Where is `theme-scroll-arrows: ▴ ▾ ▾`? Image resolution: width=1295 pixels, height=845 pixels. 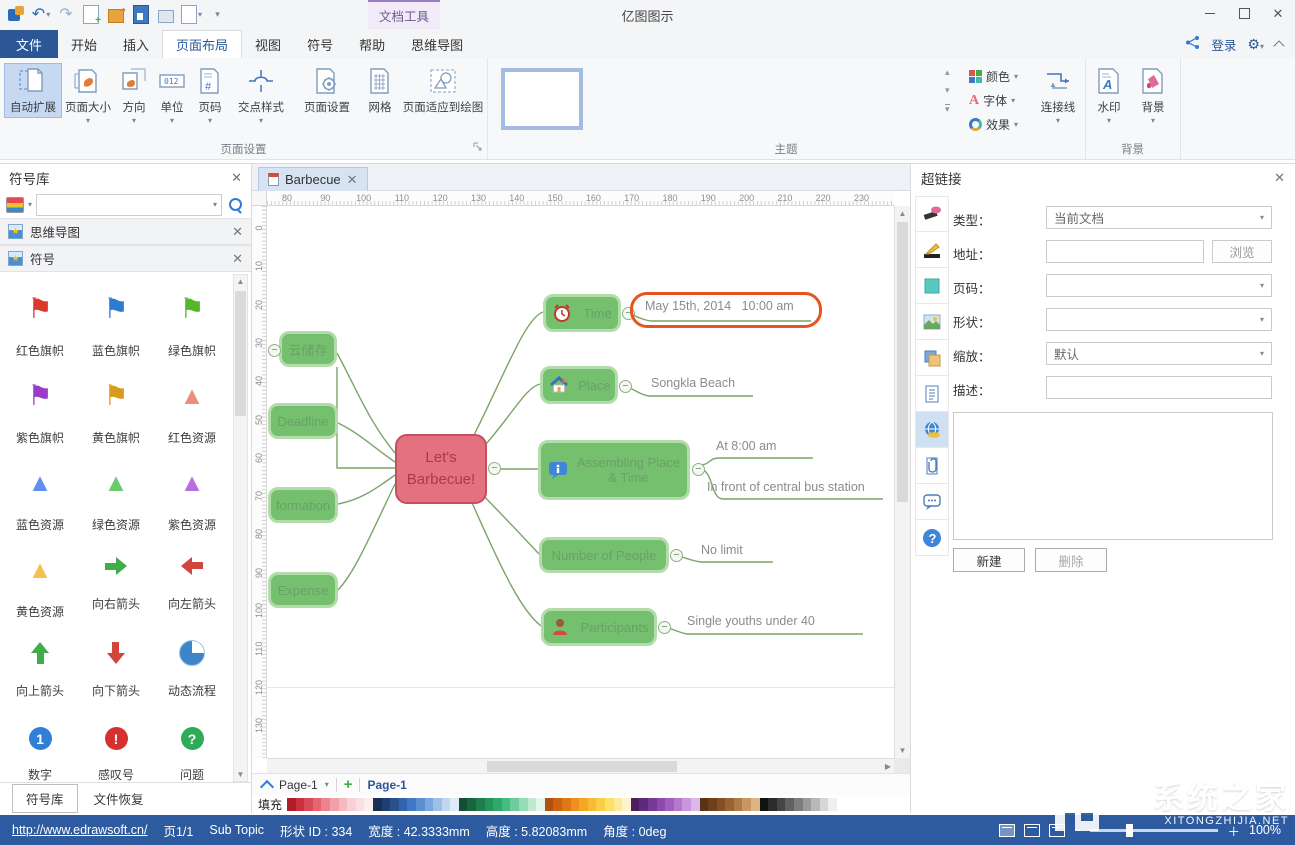
theme-scroll-arrows: ▴ ▾ ▾ is located at coordinates (947, 91).